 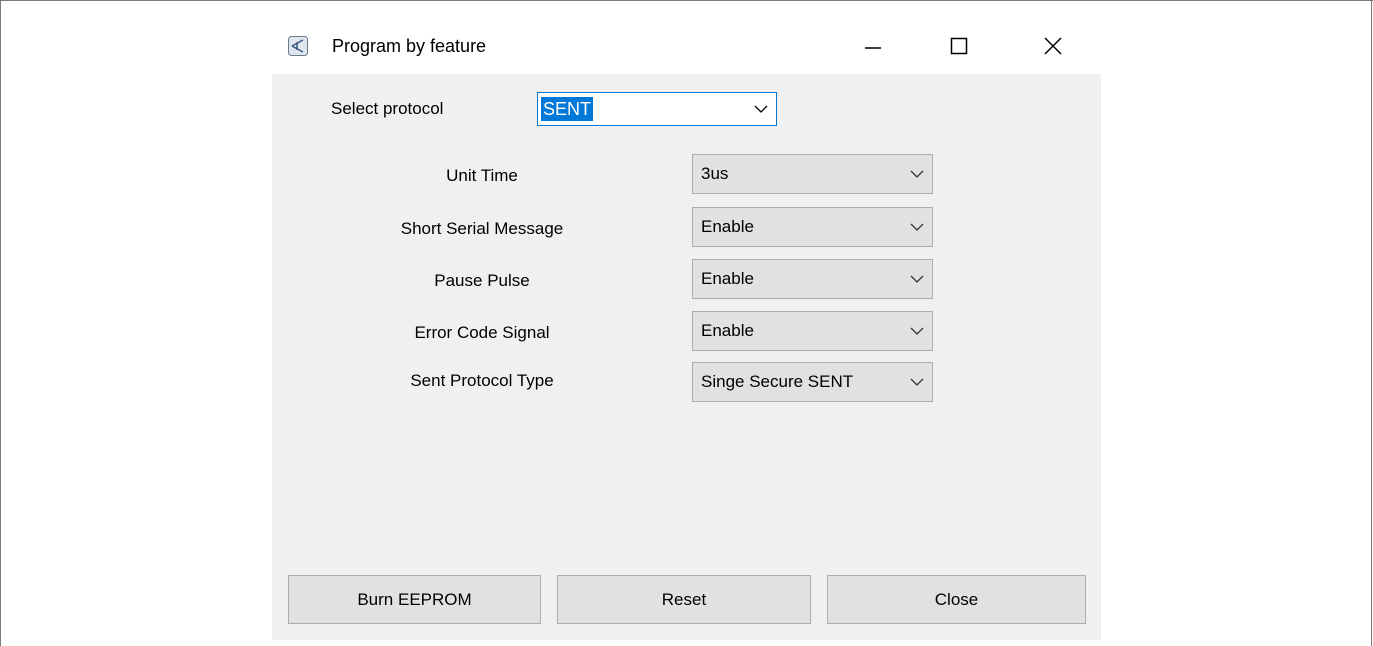 What do you see at coordinates (777, 381) in the screenshot?
I see `sent-protocol-type-value: Singe Secure SENT` at bounding box center [777, 381].